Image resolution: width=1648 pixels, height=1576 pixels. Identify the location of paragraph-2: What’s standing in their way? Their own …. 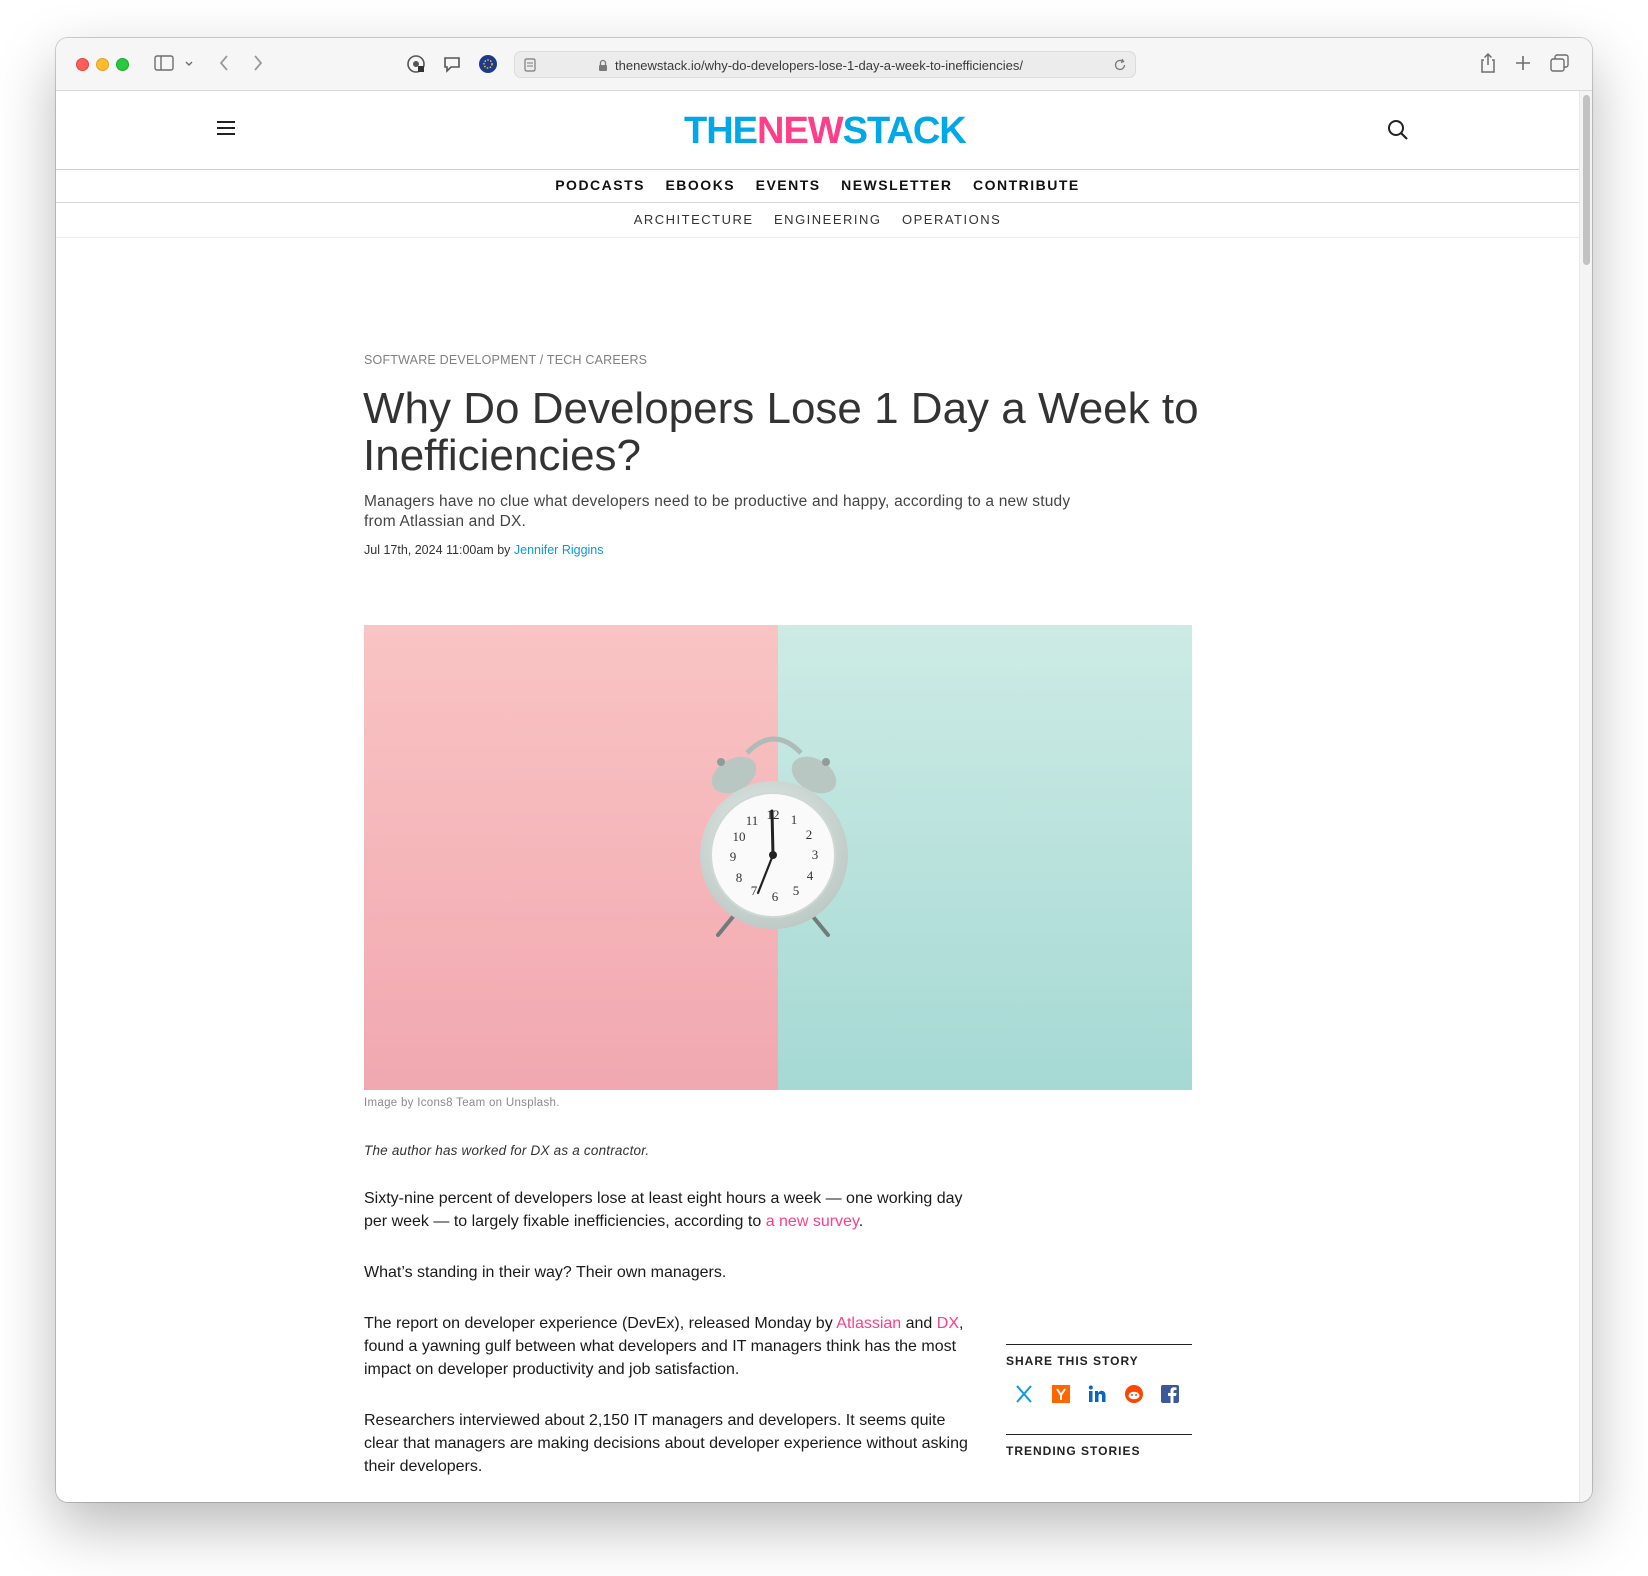
(545, 1272).